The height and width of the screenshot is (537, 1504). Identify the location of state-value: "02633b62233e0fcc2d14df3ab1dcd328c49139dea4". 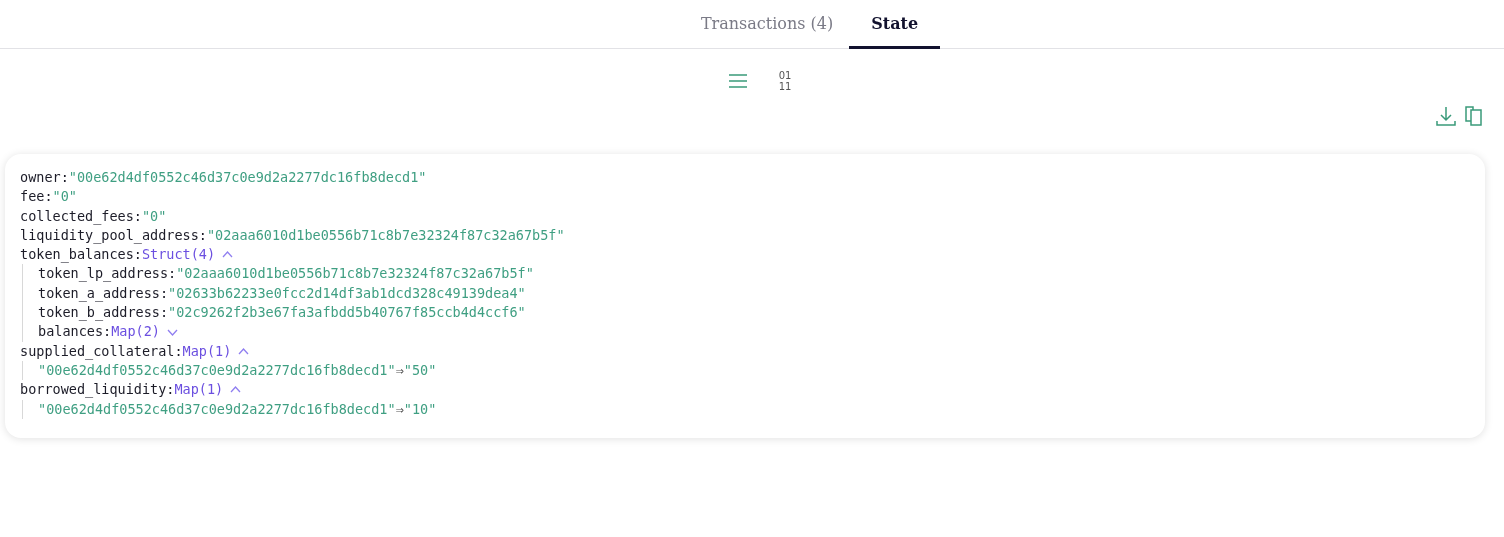
(347, 293).